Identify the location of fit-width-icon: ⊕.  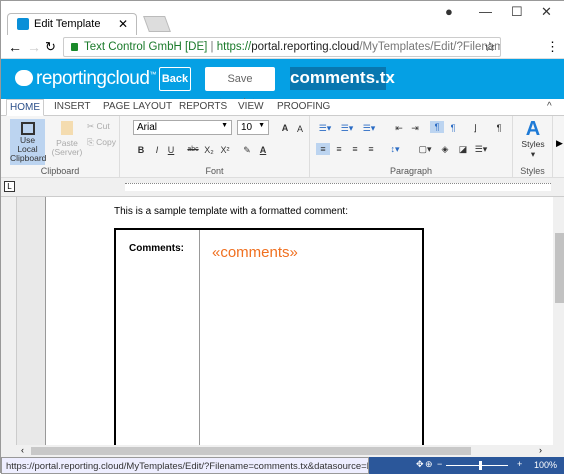
(429, 464).